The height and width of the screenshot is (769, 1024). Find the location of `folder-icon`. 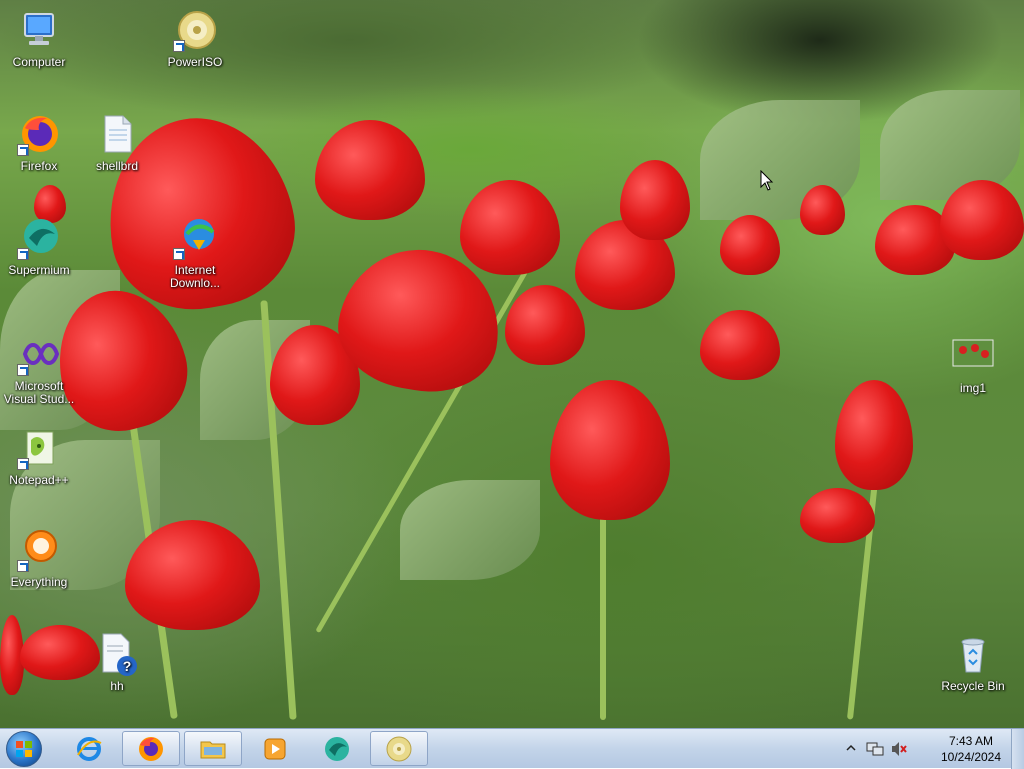

folder-icon is located at coordinates (213, 749).